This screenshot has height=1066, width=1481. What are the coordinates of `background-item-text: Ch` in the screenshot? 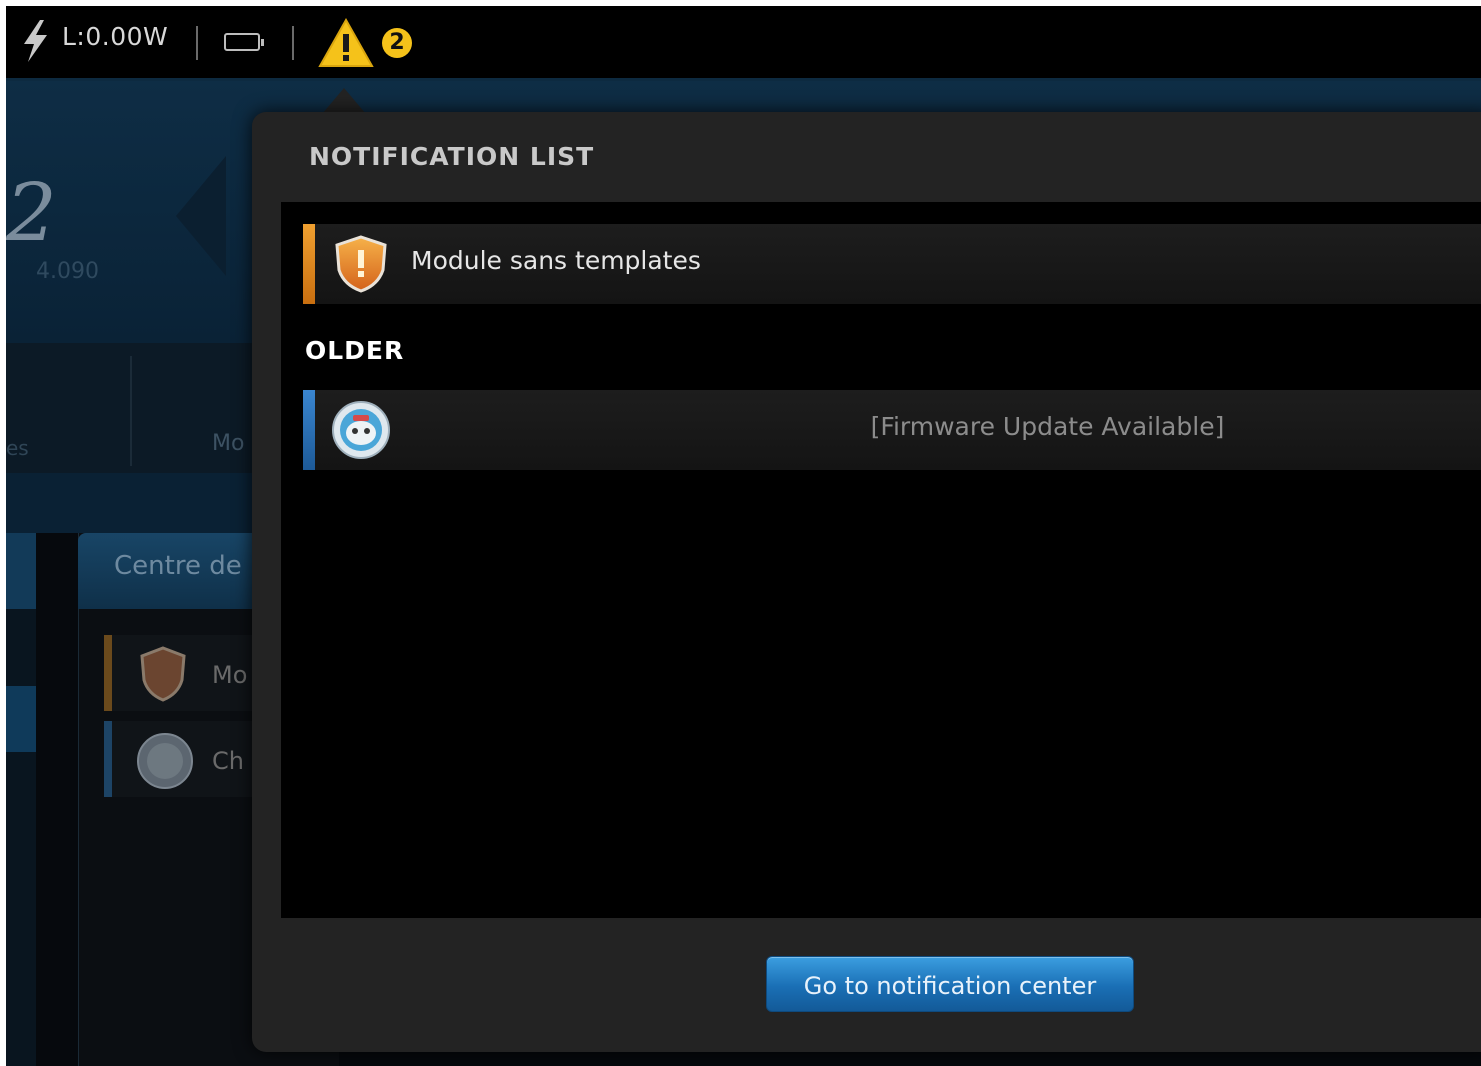 It's located at (228, 761).